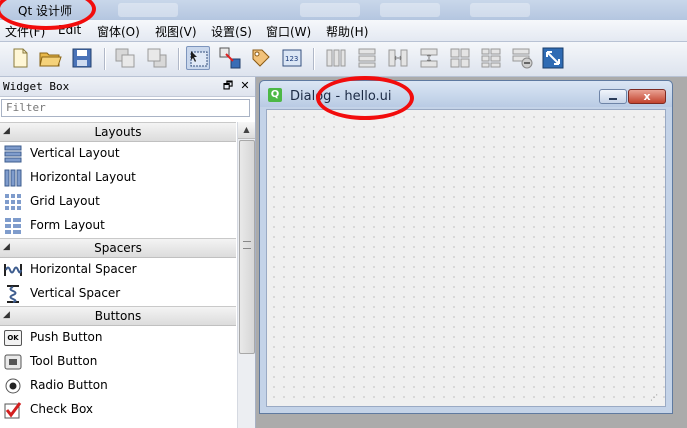 The width and height of the screenshot is (687, 428). I want to click on app-title-bar: Qt 设计师, so click(343, 10).